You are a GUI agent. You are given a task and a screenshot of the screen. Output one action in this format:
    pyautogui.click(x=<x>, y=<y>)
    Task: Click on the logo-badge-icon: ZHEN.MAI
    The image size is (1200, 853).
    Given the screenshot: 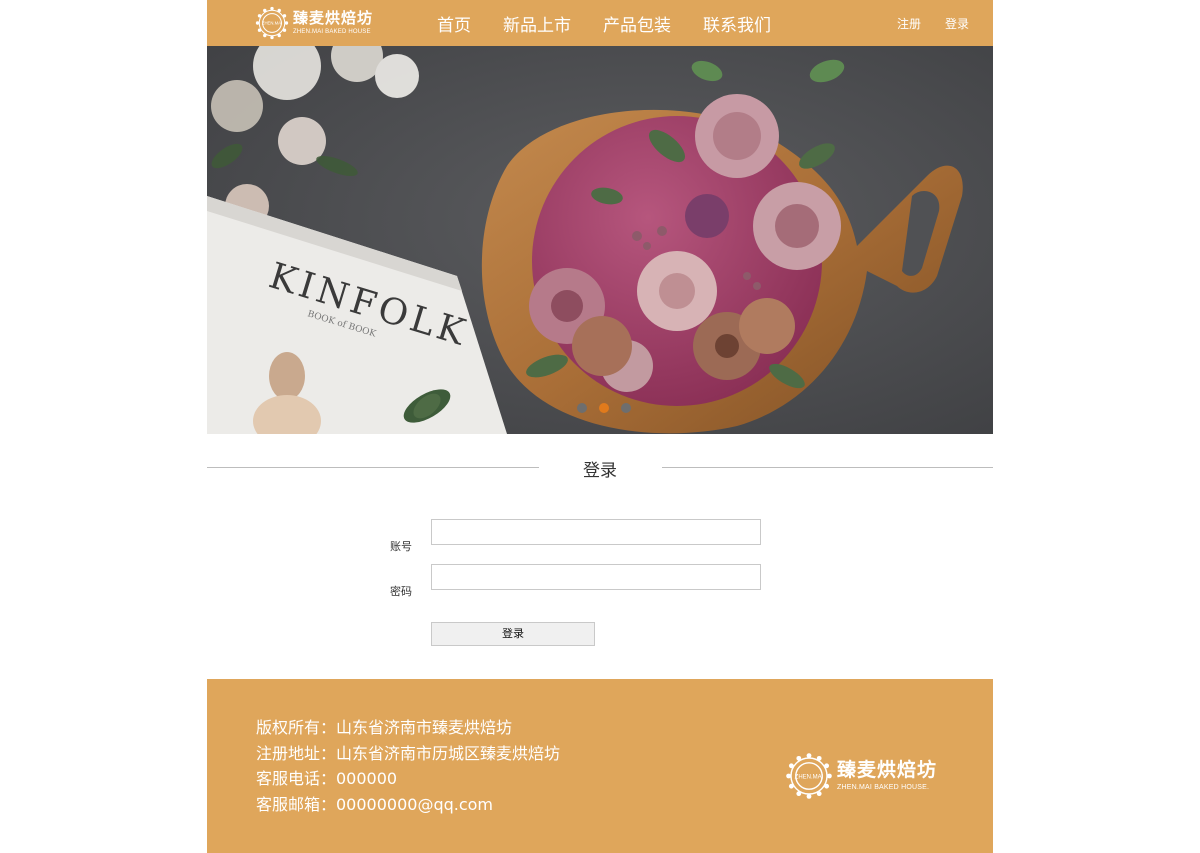 What is the action you would take?
    pyautogui.click(x=272, y=23)
    